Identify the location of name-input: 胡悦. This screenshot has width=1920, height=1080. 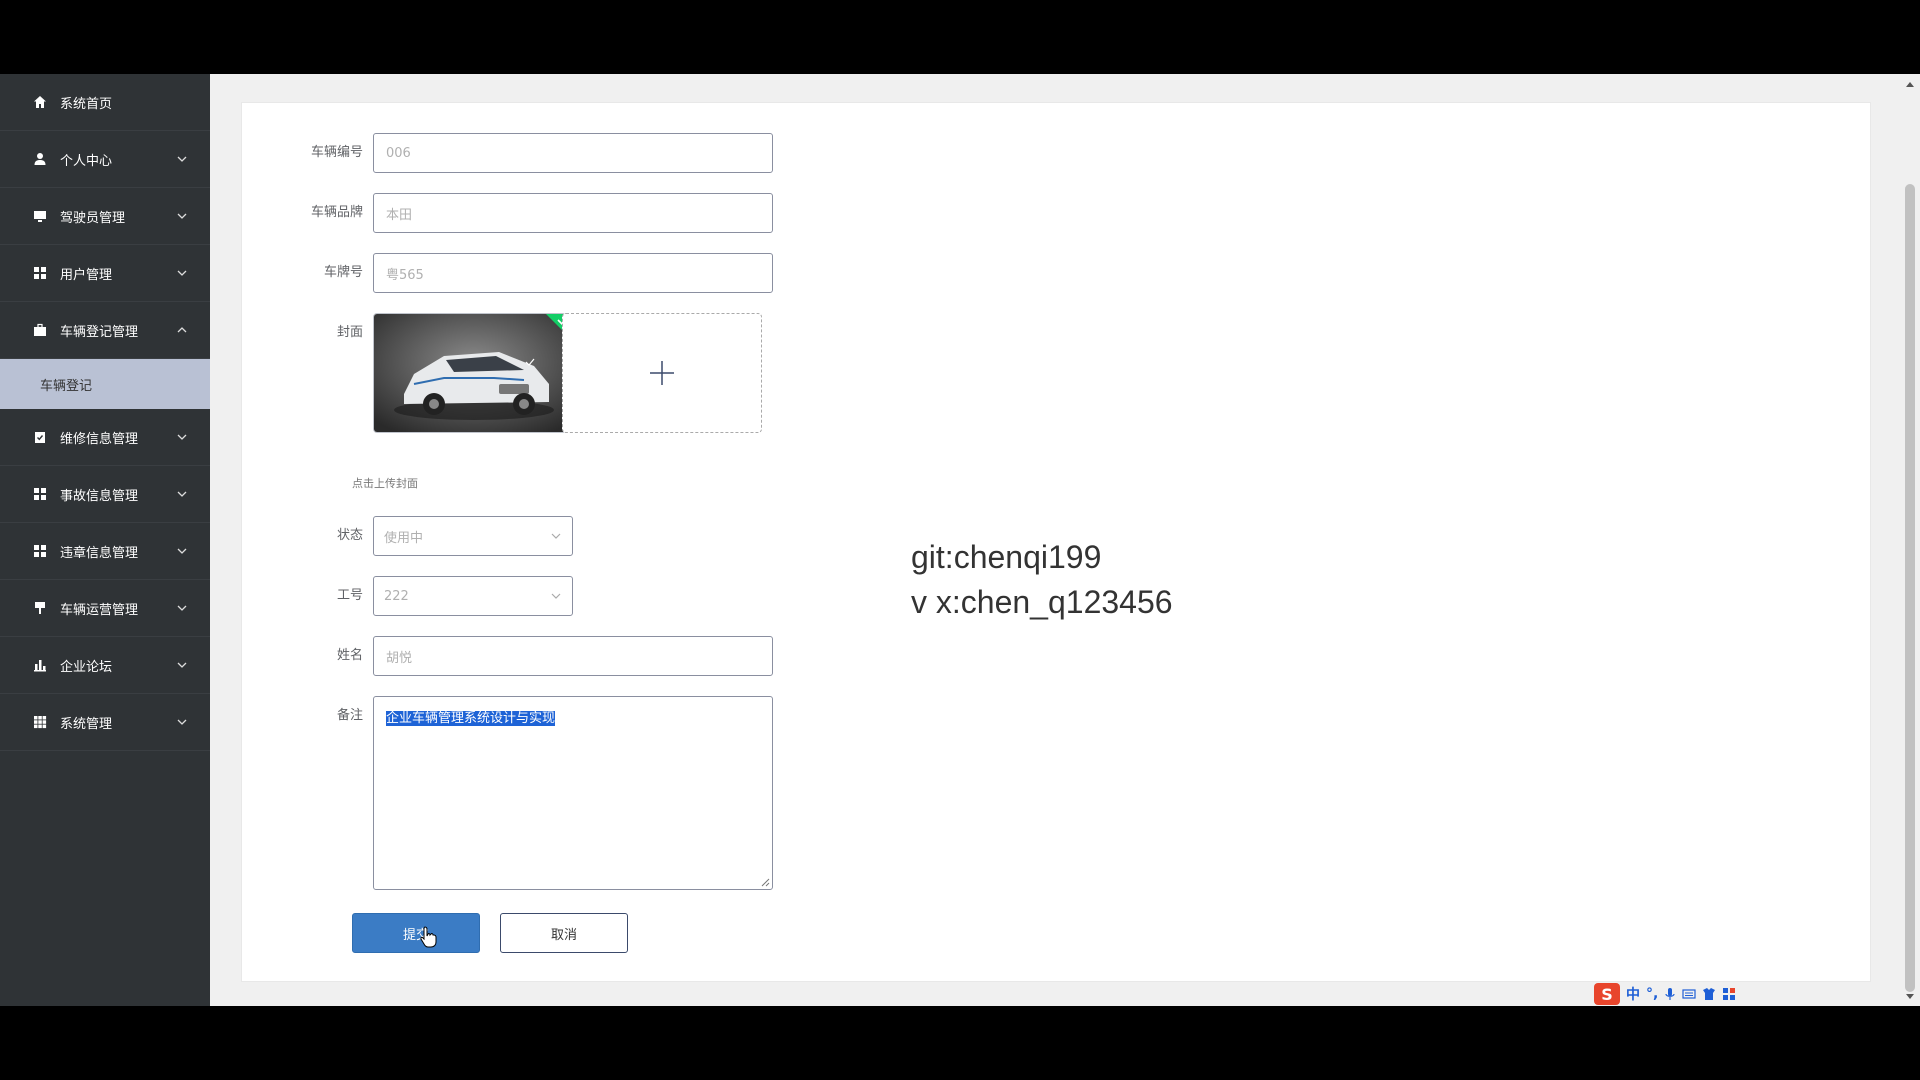
(573, 656).